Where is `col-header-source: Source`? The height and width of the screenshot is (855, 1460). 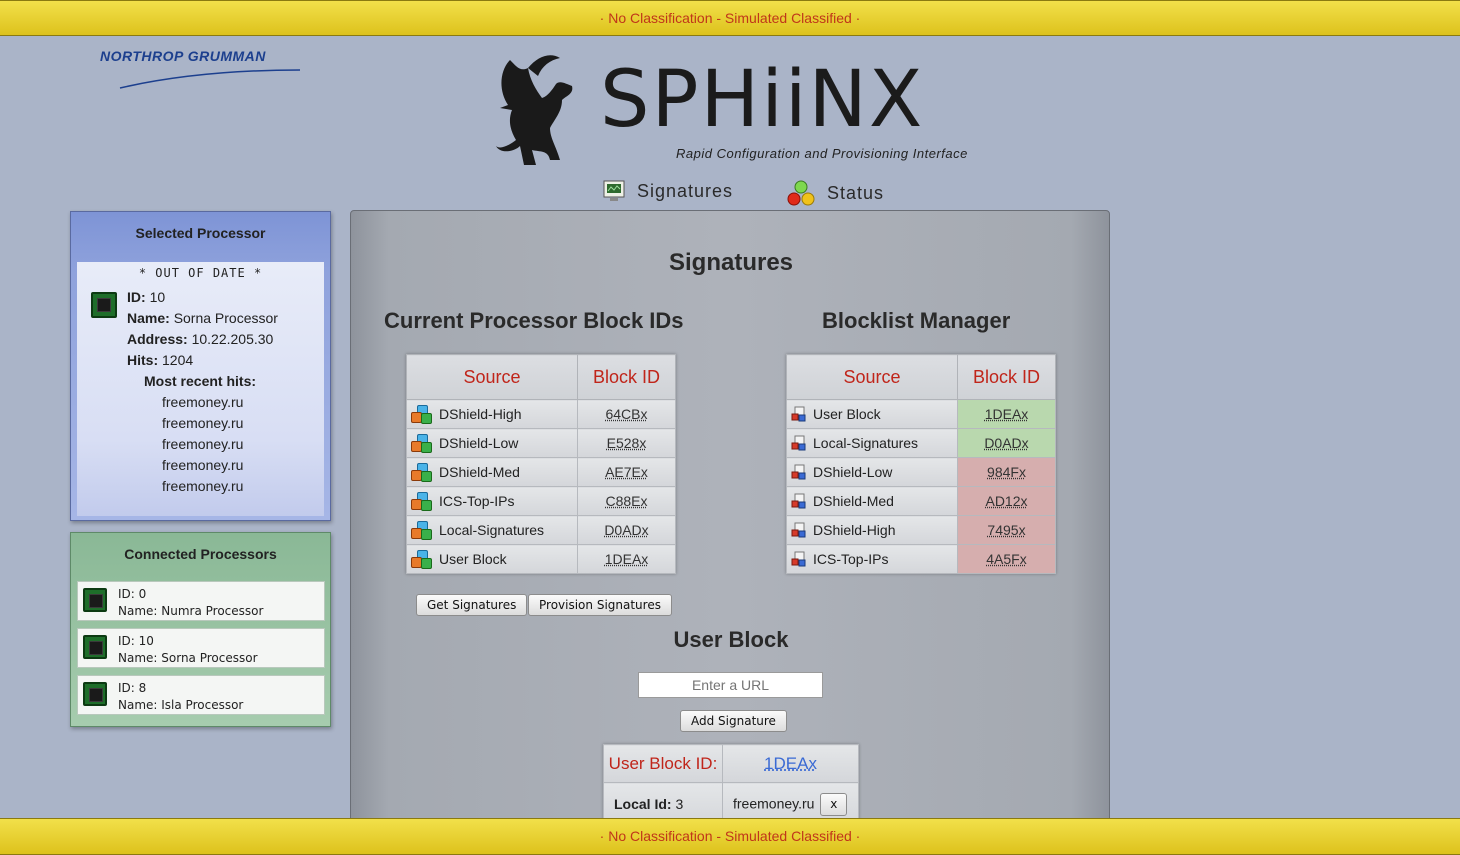
col-header-source: Source is located at coordinates (492, 377).